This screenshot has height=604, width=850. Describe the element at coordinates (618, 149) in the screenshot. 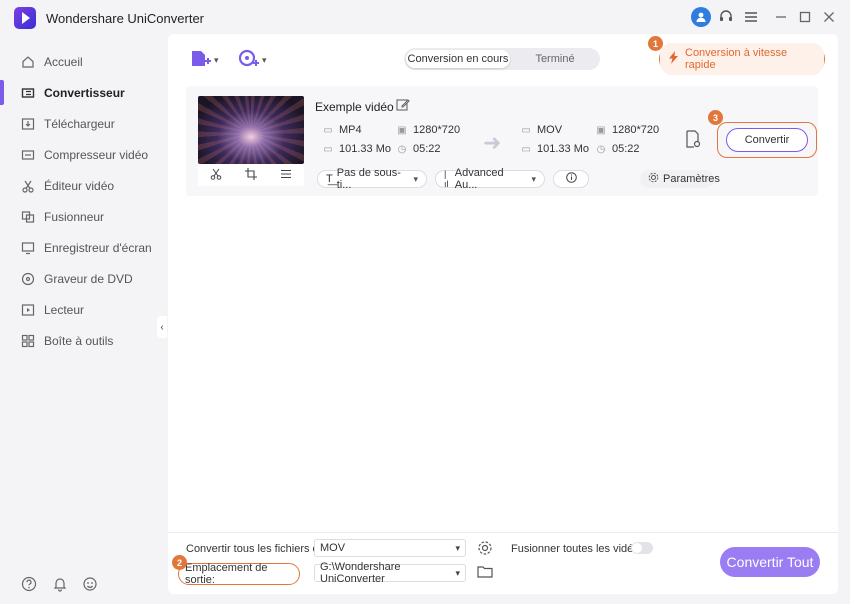

I see `target-duration: ◷ 05:22` at that location.